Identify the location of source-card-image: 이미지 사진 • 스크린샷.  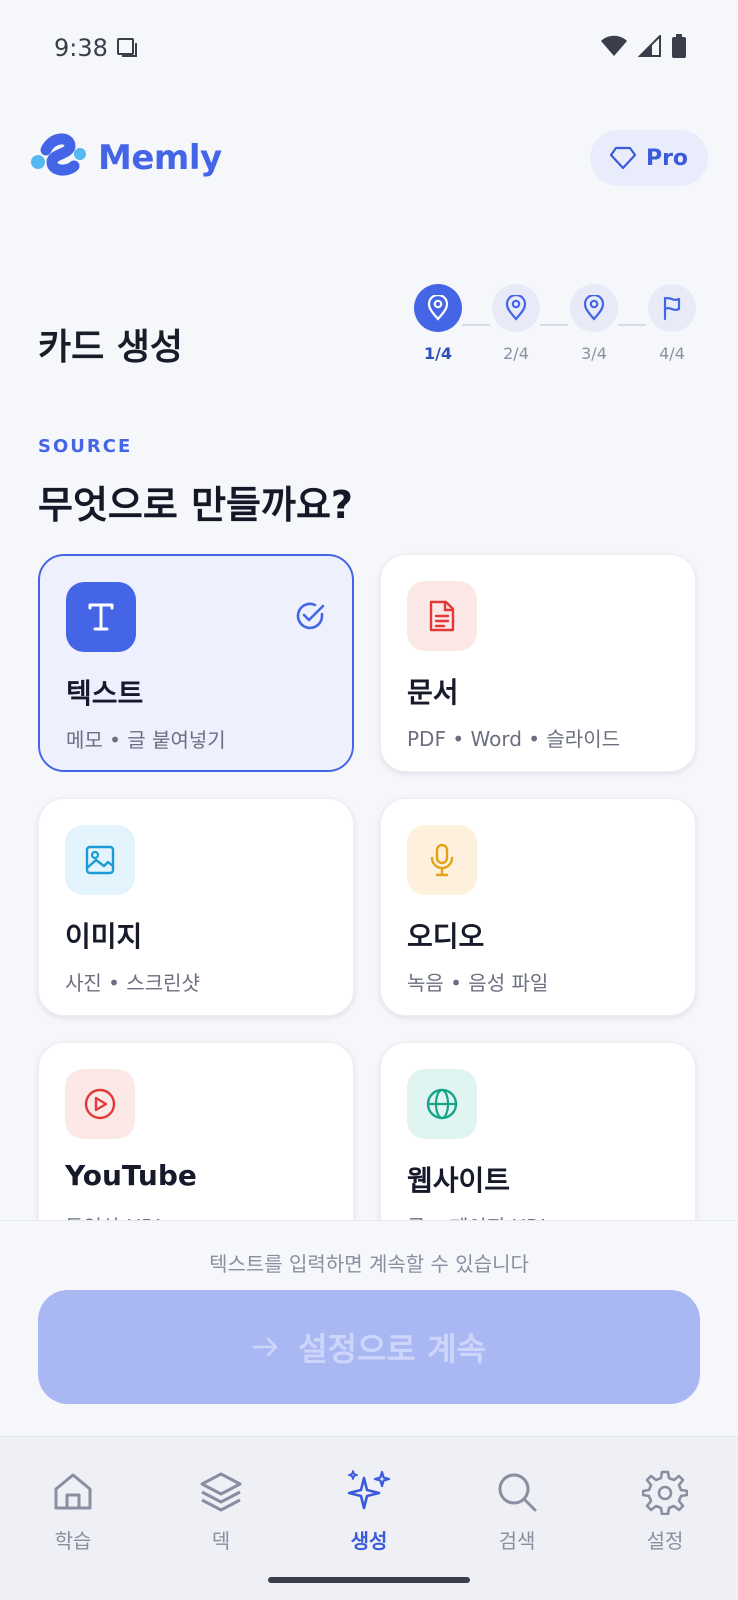
(196, 907).